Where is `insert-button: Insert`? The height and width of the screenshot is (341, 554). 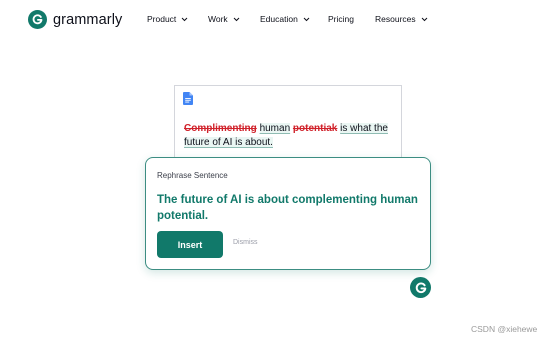
insert-button: Insert is located at coordinates (190, 244).